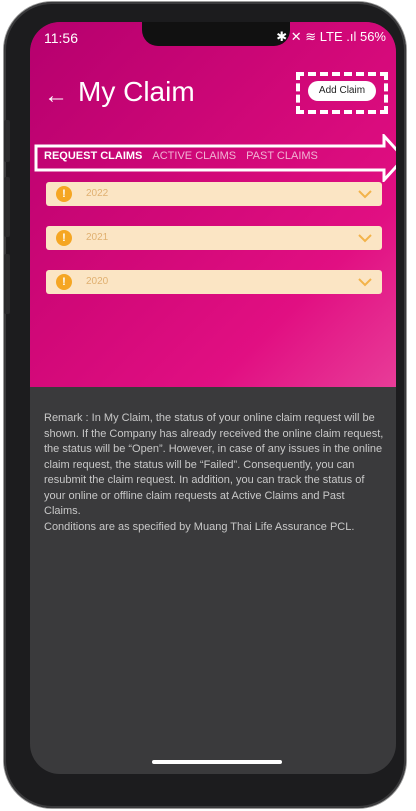 This screenshot has height=811, width=416. I want to click on status-icons: ✱ ✕ ≋ LTE .ıl 56%, so click(331, 36).